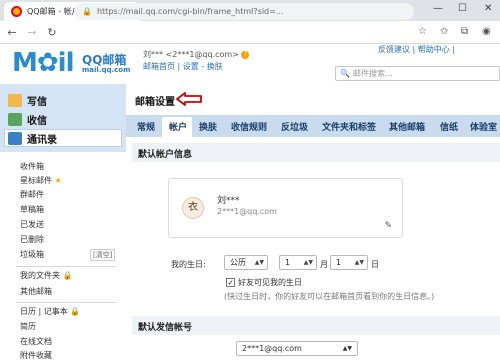 The image size is (500, 361). What do you see at coordinates (462, 8) in the screenshot?
I see `maximize-icon: ☐` at bounding box center [462, 8].